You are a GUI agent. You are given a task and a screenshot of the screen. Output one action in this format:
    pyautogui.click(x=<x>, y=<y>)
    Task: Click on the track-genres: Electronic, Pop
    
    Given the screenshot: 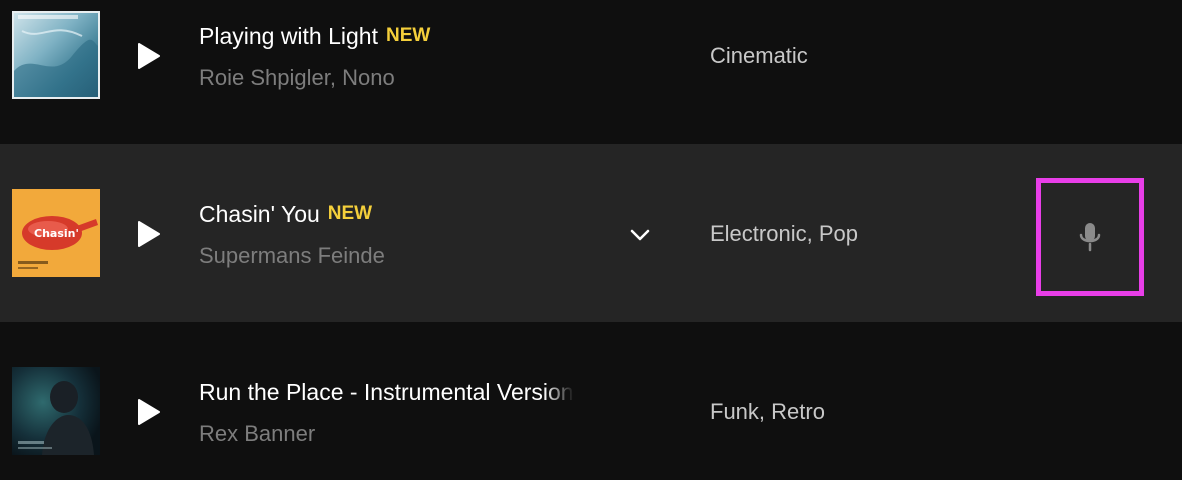 What is the action you would take?
    pyautogui.click(x=784, y=234)
    